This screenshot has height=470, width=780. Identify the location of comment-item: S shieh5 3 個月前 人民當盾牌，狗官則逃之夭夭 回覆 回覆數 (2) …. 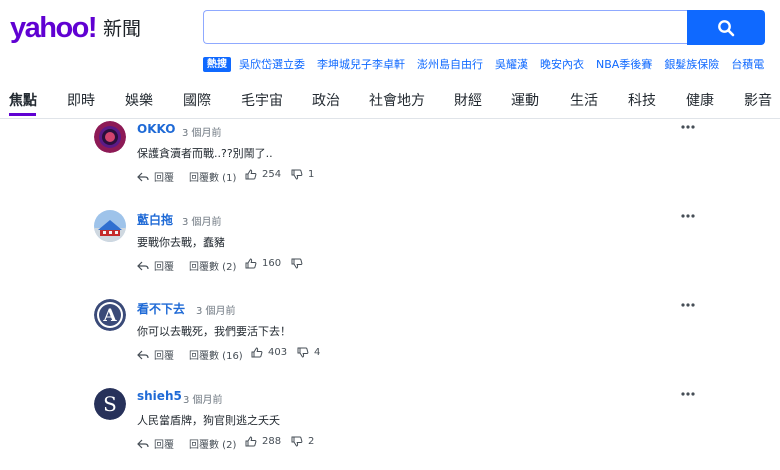
(390, 423).